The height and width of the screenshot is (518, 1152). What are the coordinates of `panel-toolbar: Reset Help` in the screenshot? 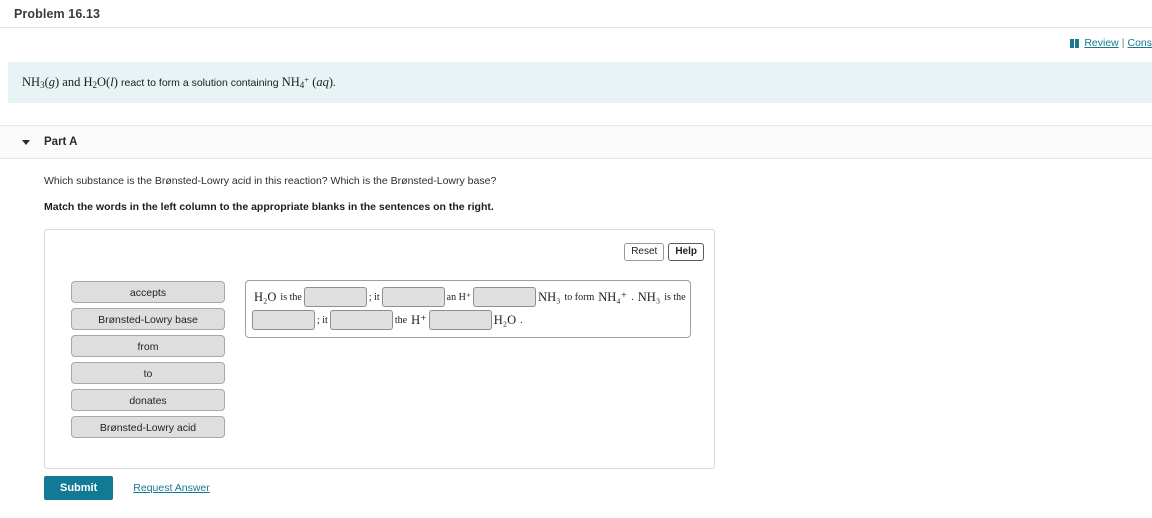 It's located at (664, 252).